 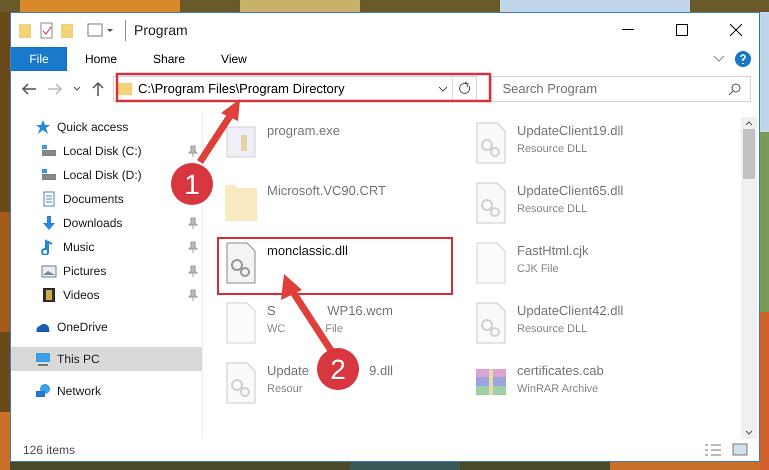 What do you see at coordinates (58, 391) in the screenshot?
I see `sidebar-item: Network` at bounding box center [58, 391].